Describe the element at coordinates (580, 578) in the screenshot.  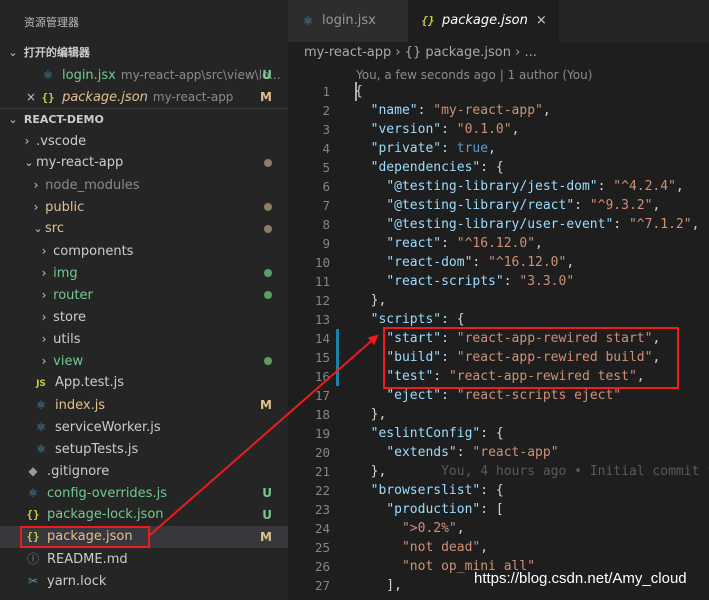
I see `watermark: https://blog.csdn.net/Amy_cloud` at that location.